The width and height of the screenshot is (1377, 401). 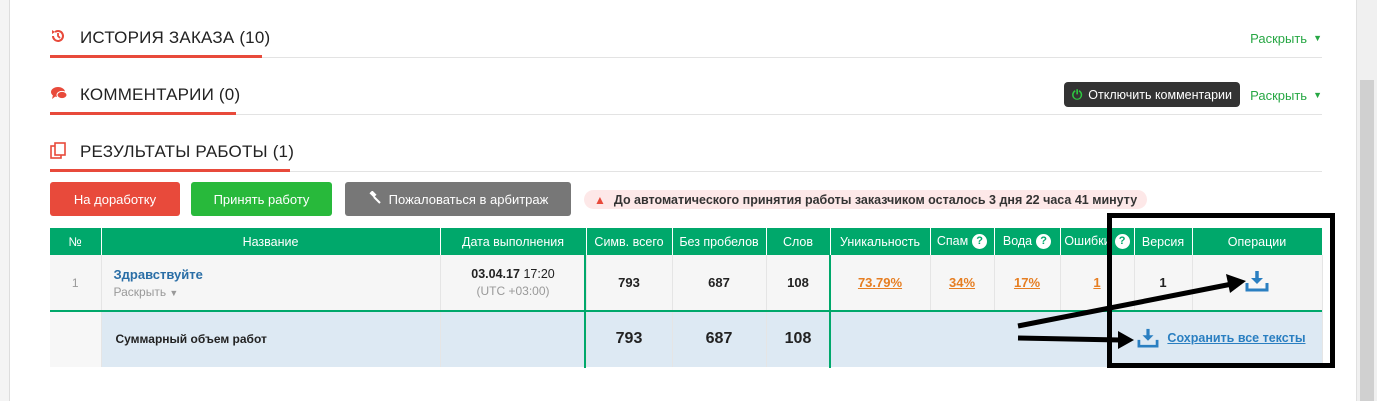 I want to click on row-num: 1, so click(x=76, y=283).